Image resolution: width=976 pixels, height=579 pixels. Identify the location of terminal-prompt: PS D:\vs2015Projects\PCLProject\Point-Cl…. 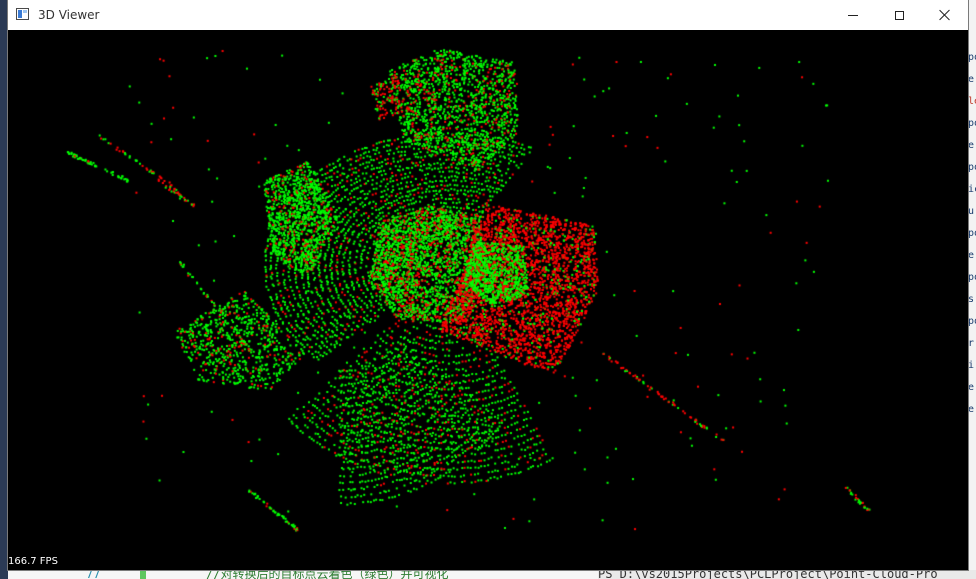
(768, 574).